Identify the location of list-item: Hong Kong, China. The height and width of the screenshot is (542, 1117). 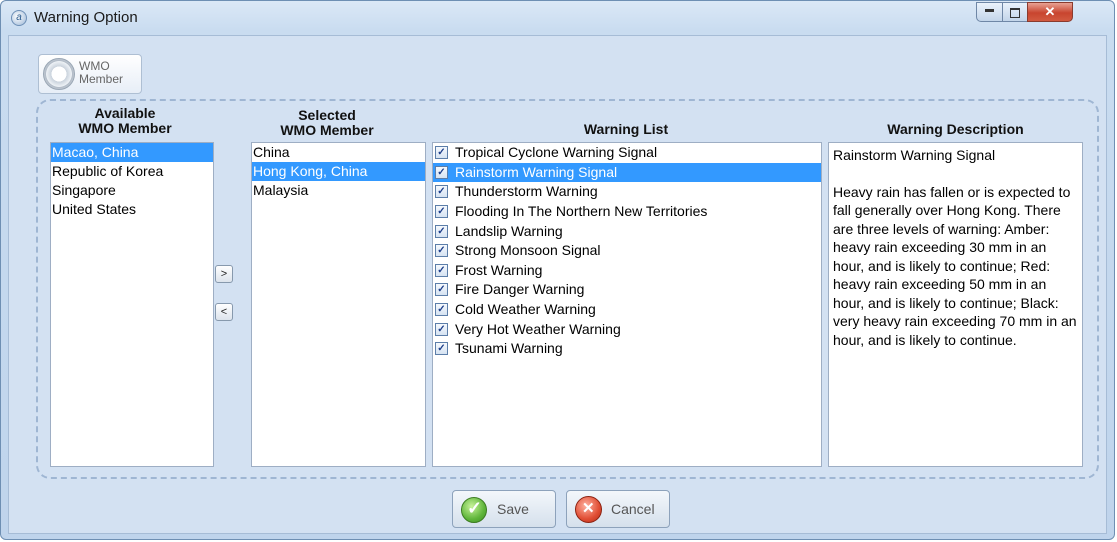
(338, 171).